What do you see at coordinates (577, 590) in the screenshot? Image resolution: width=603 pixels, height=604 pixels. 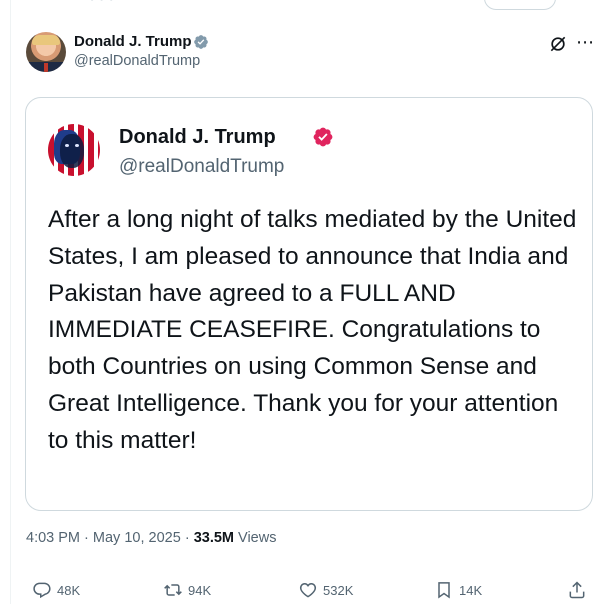 I see `share-icon` at bounding box center [577, 590].